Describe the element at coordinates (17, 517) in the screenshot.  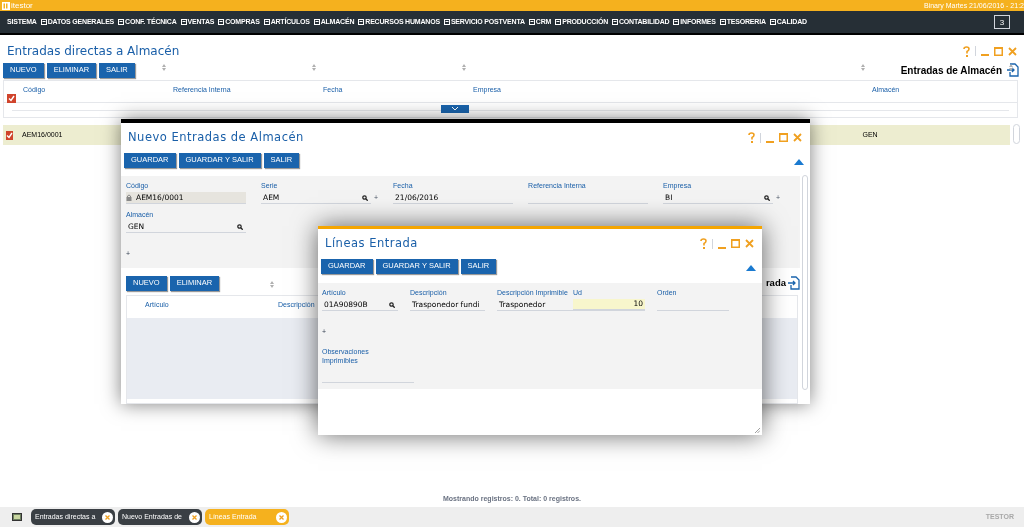
I see `desktop-icon` at that location.